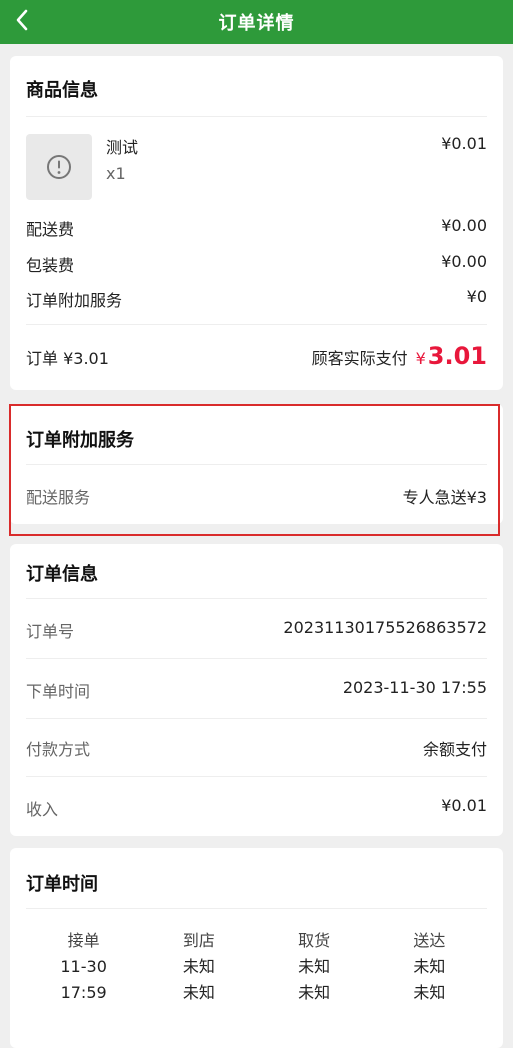  What do you see at coordinates (58, 691) in the screenshot?
I see `order-time-label: 下单时间` at bounding box center [58, 691].